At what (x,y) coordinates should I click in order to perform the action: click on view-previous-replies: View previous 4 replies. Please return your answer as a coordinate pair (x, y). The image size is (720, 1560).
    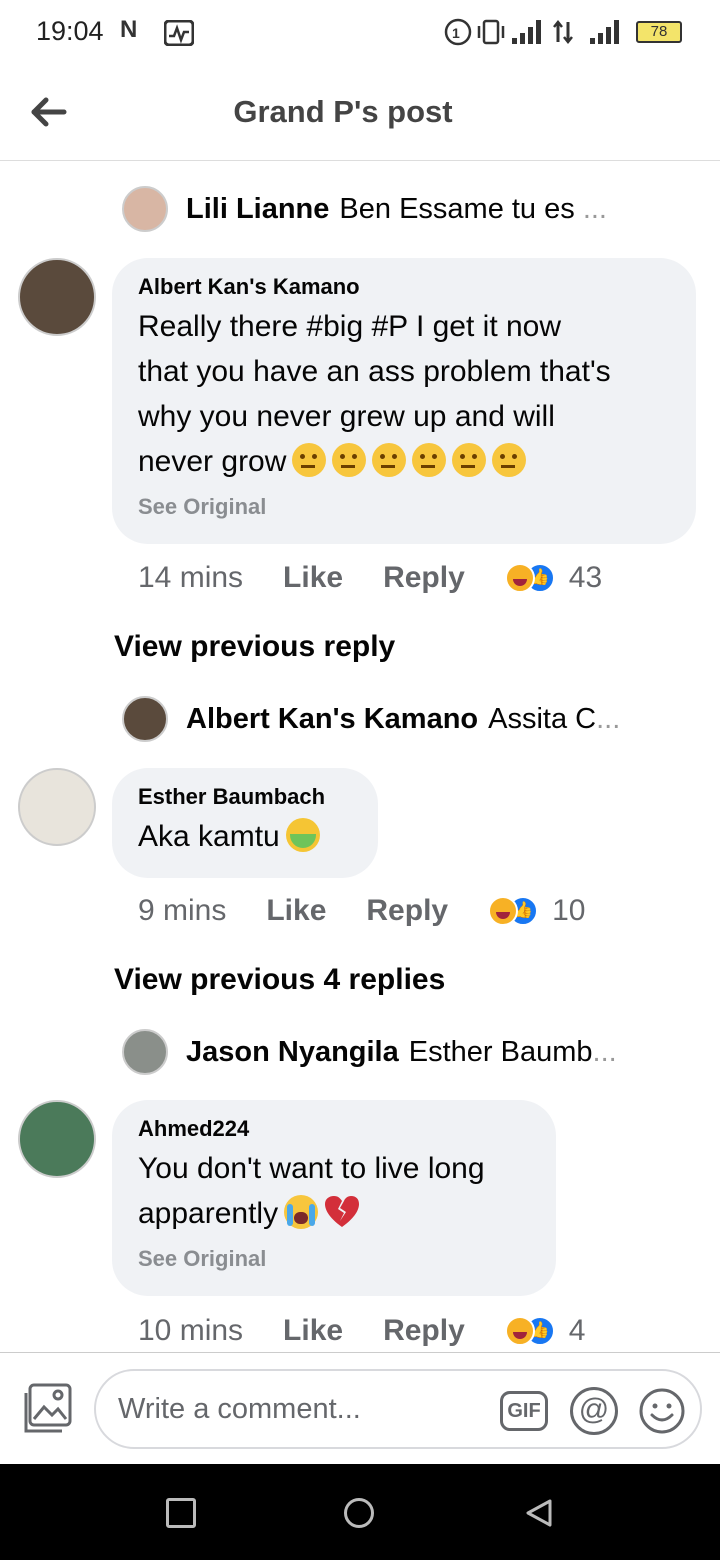
    Looking at the image, I should click on (279, 980).